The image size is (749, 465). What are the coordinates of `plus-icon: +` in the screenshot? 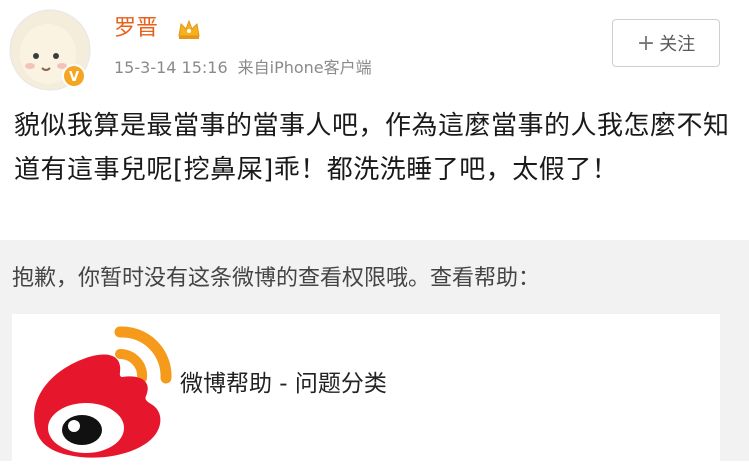 It's located at (646, 43).